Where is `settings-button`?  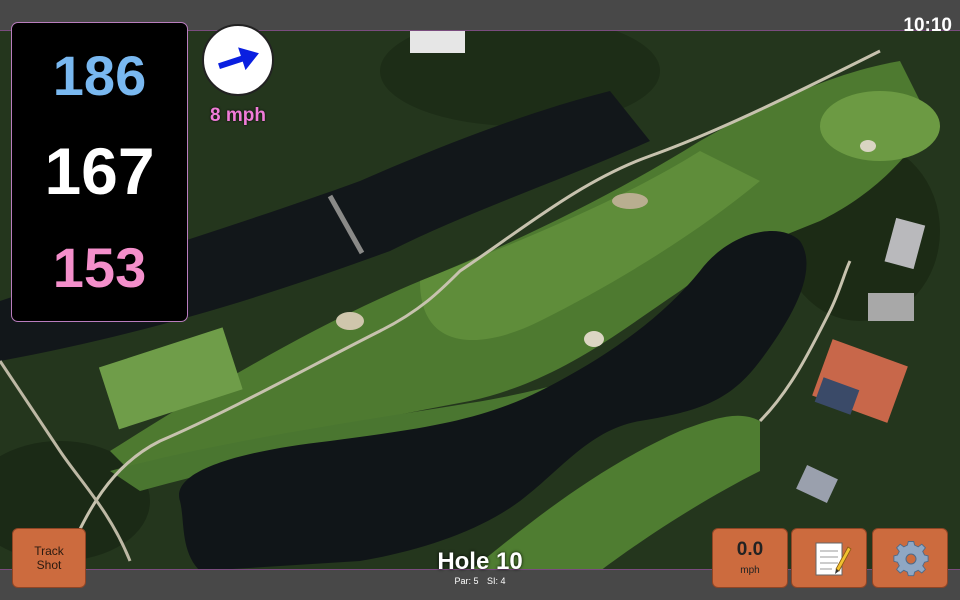
settings-button is located at coordinates (910, 558).